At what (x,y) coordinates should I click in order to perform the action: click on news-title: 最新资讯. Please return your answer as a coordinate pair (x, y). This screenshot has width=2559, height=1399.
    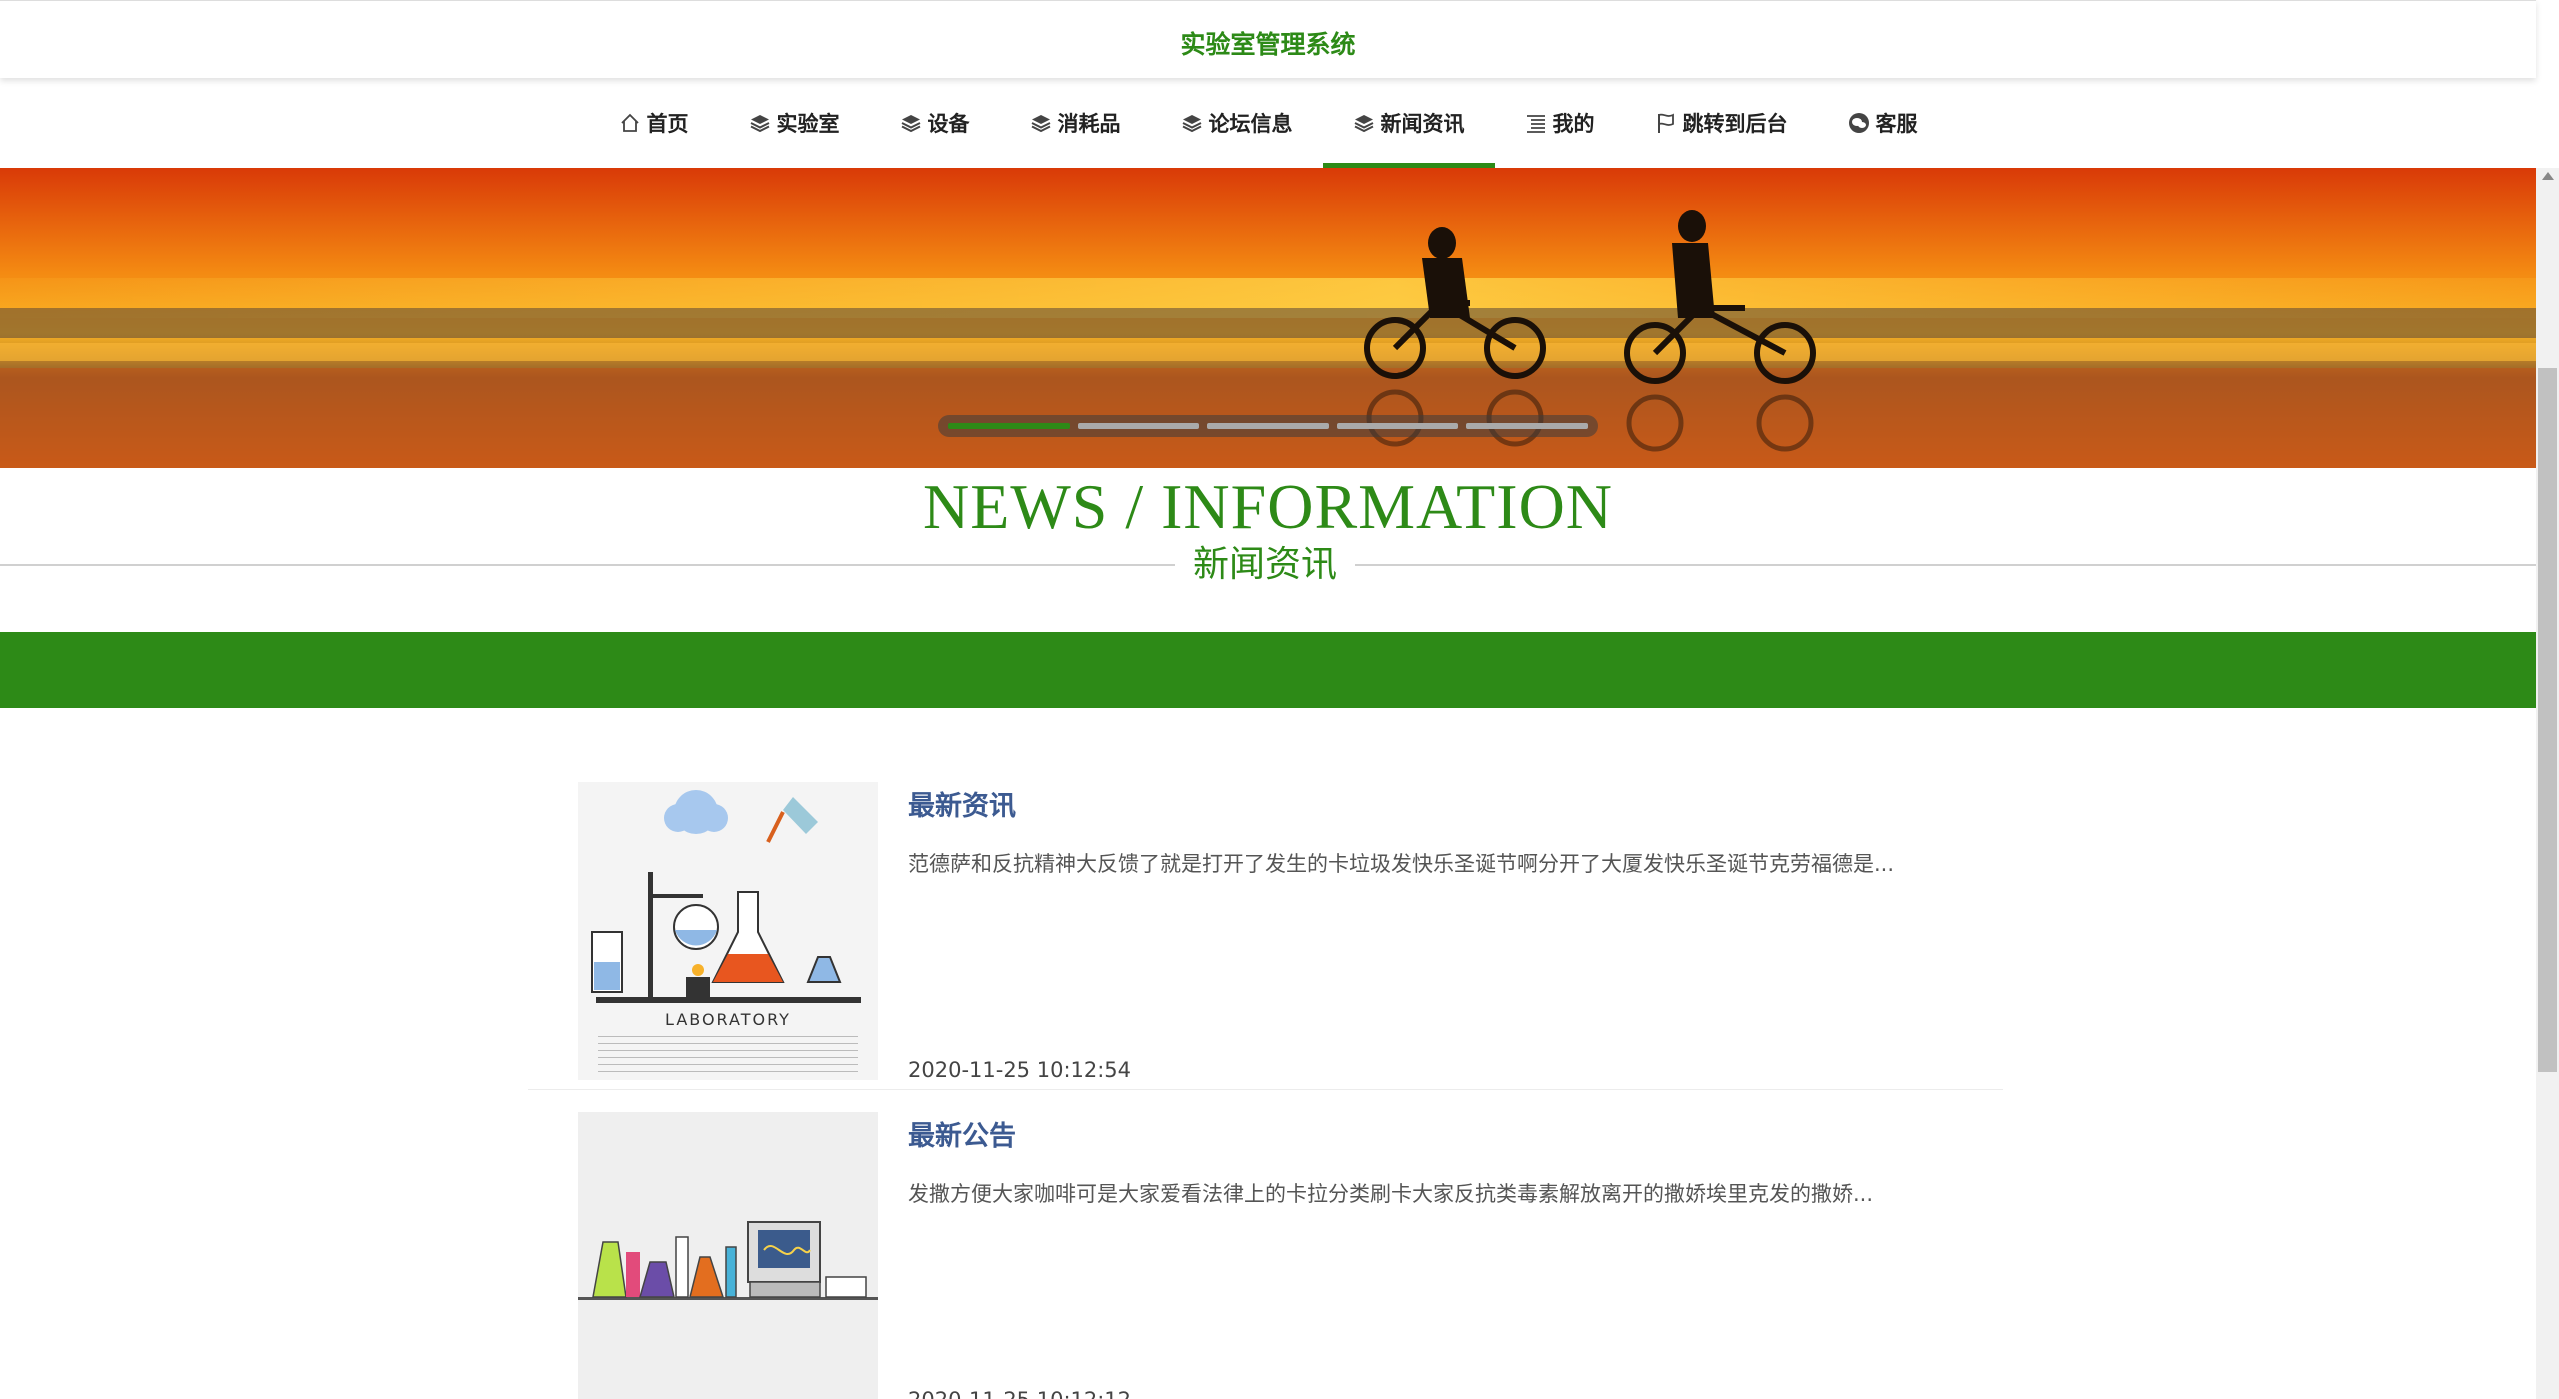
    Looking at the image, I should click on (962, 803).